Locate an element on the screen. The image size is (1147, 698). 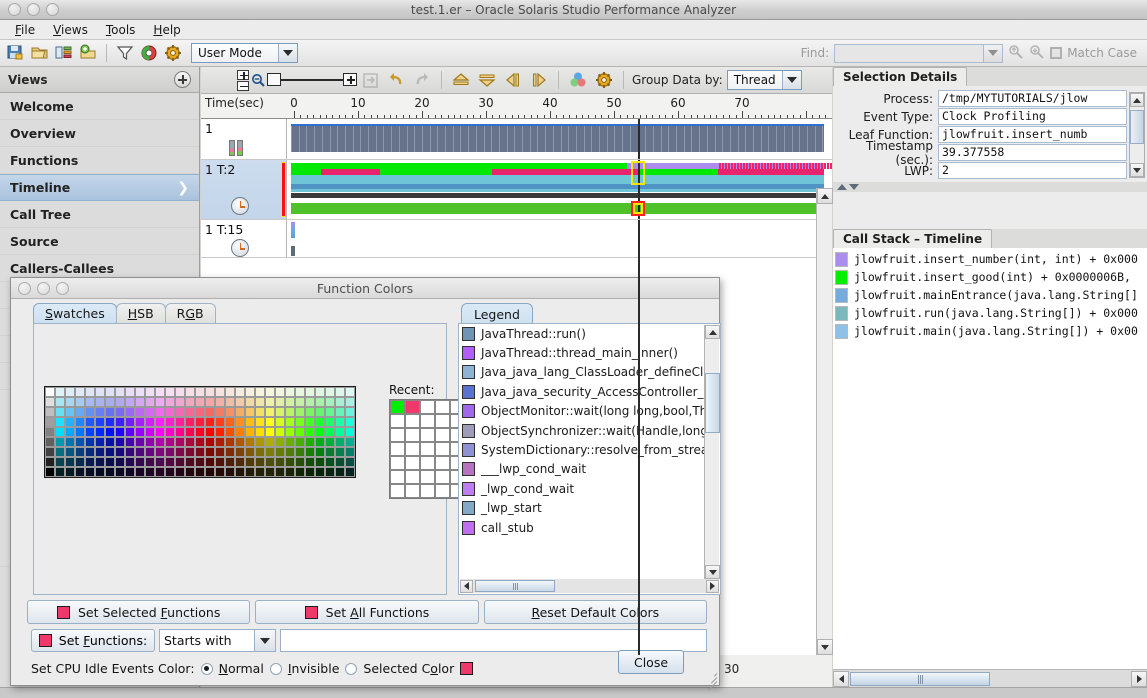
compare-experiment-icon is located at coordinates (64, 53).